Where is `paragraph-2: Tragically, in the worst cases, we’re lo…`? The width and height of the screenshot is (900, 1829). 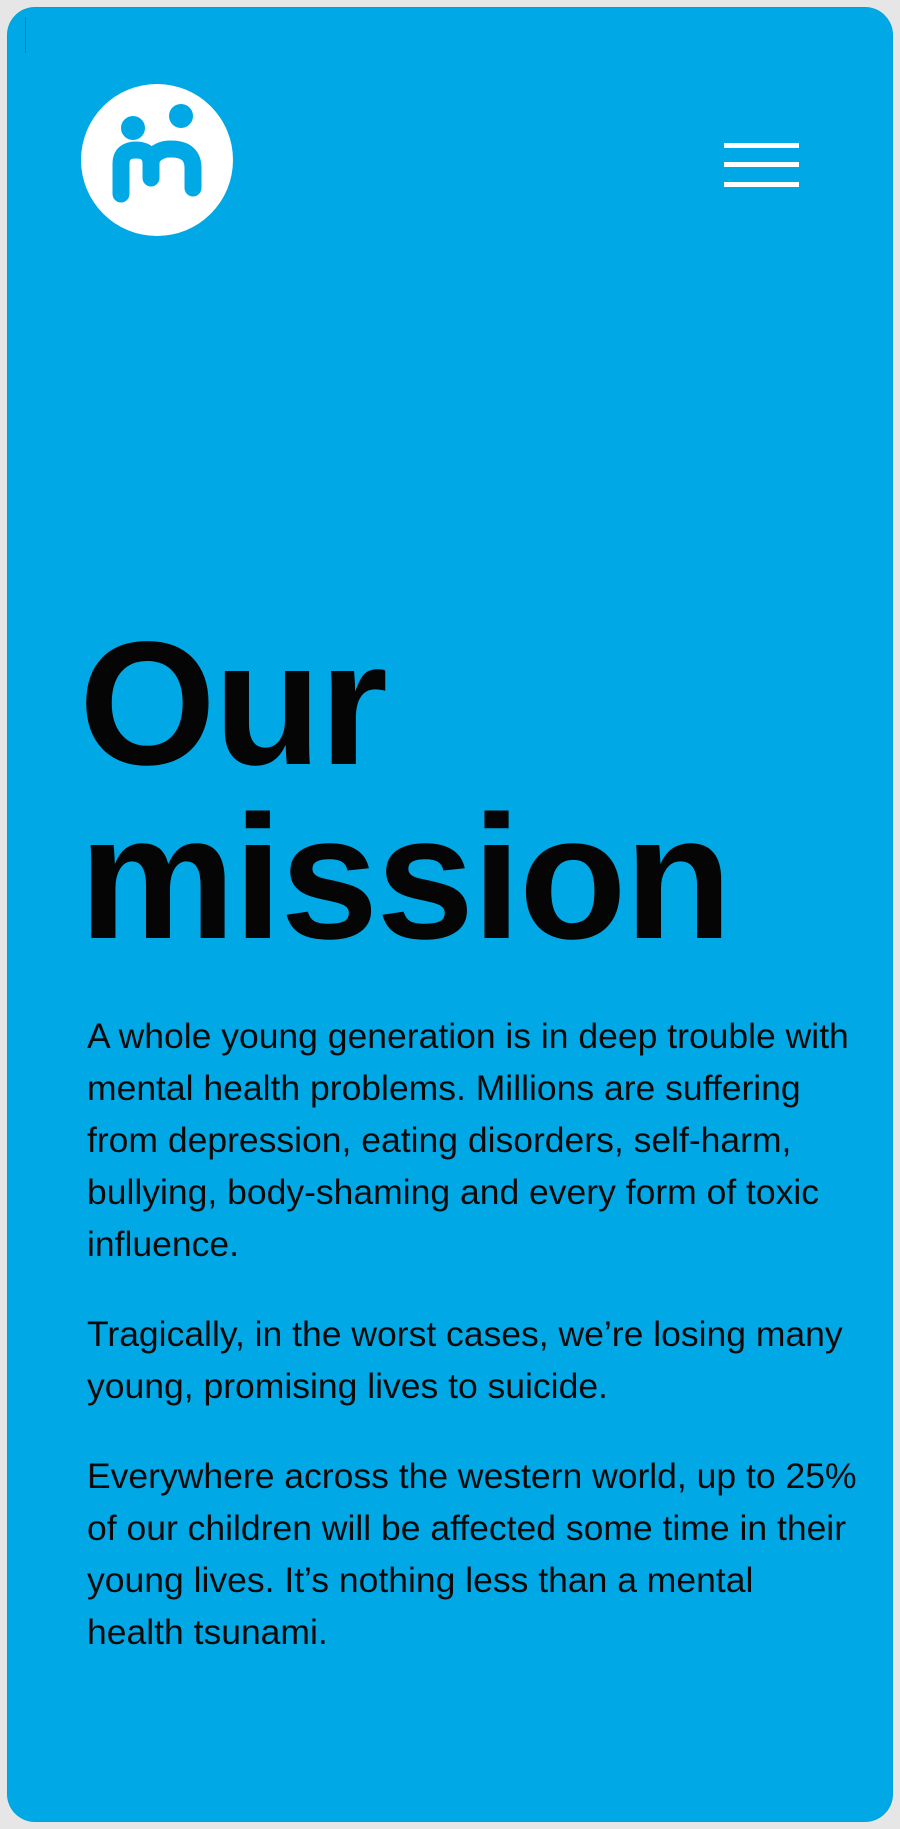 paragraph-2: Tragically, in the worst cases, we’re lo… is located at coordinates (465, 1360).